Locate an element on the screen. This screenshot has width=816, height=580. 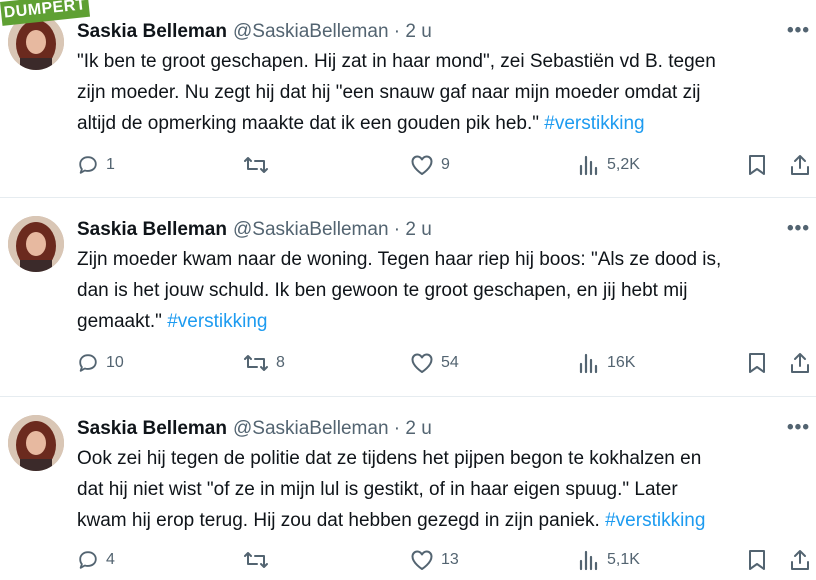
tweet-line: gemaakt." #verstikking is located at coordinates (444, 321).